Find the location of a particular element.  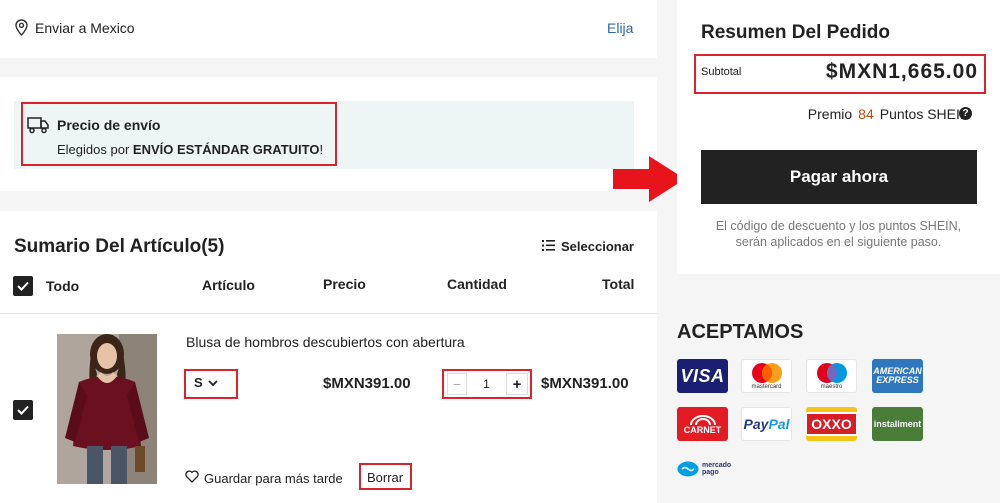

col-header-quantity: Cantidad is located at coordinates (477, 284).